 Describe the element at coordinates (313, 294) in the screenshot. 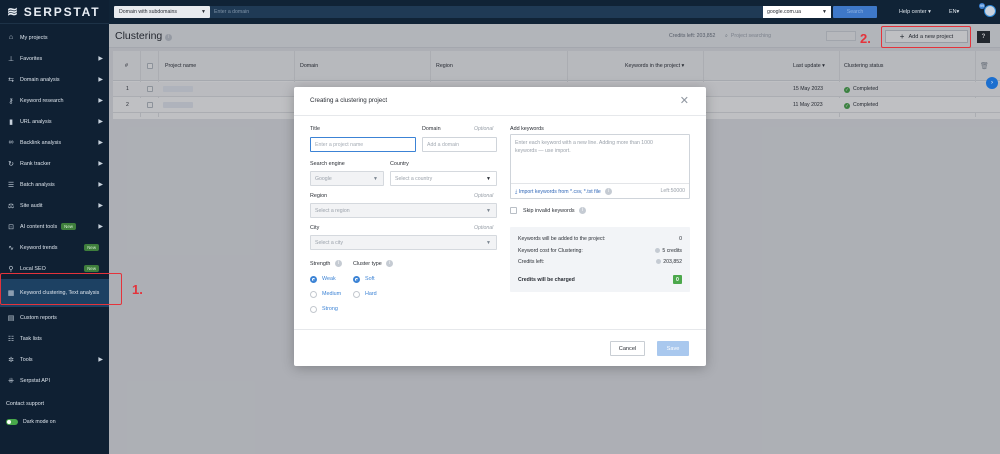

I see `strength-medium-radio` at that location.